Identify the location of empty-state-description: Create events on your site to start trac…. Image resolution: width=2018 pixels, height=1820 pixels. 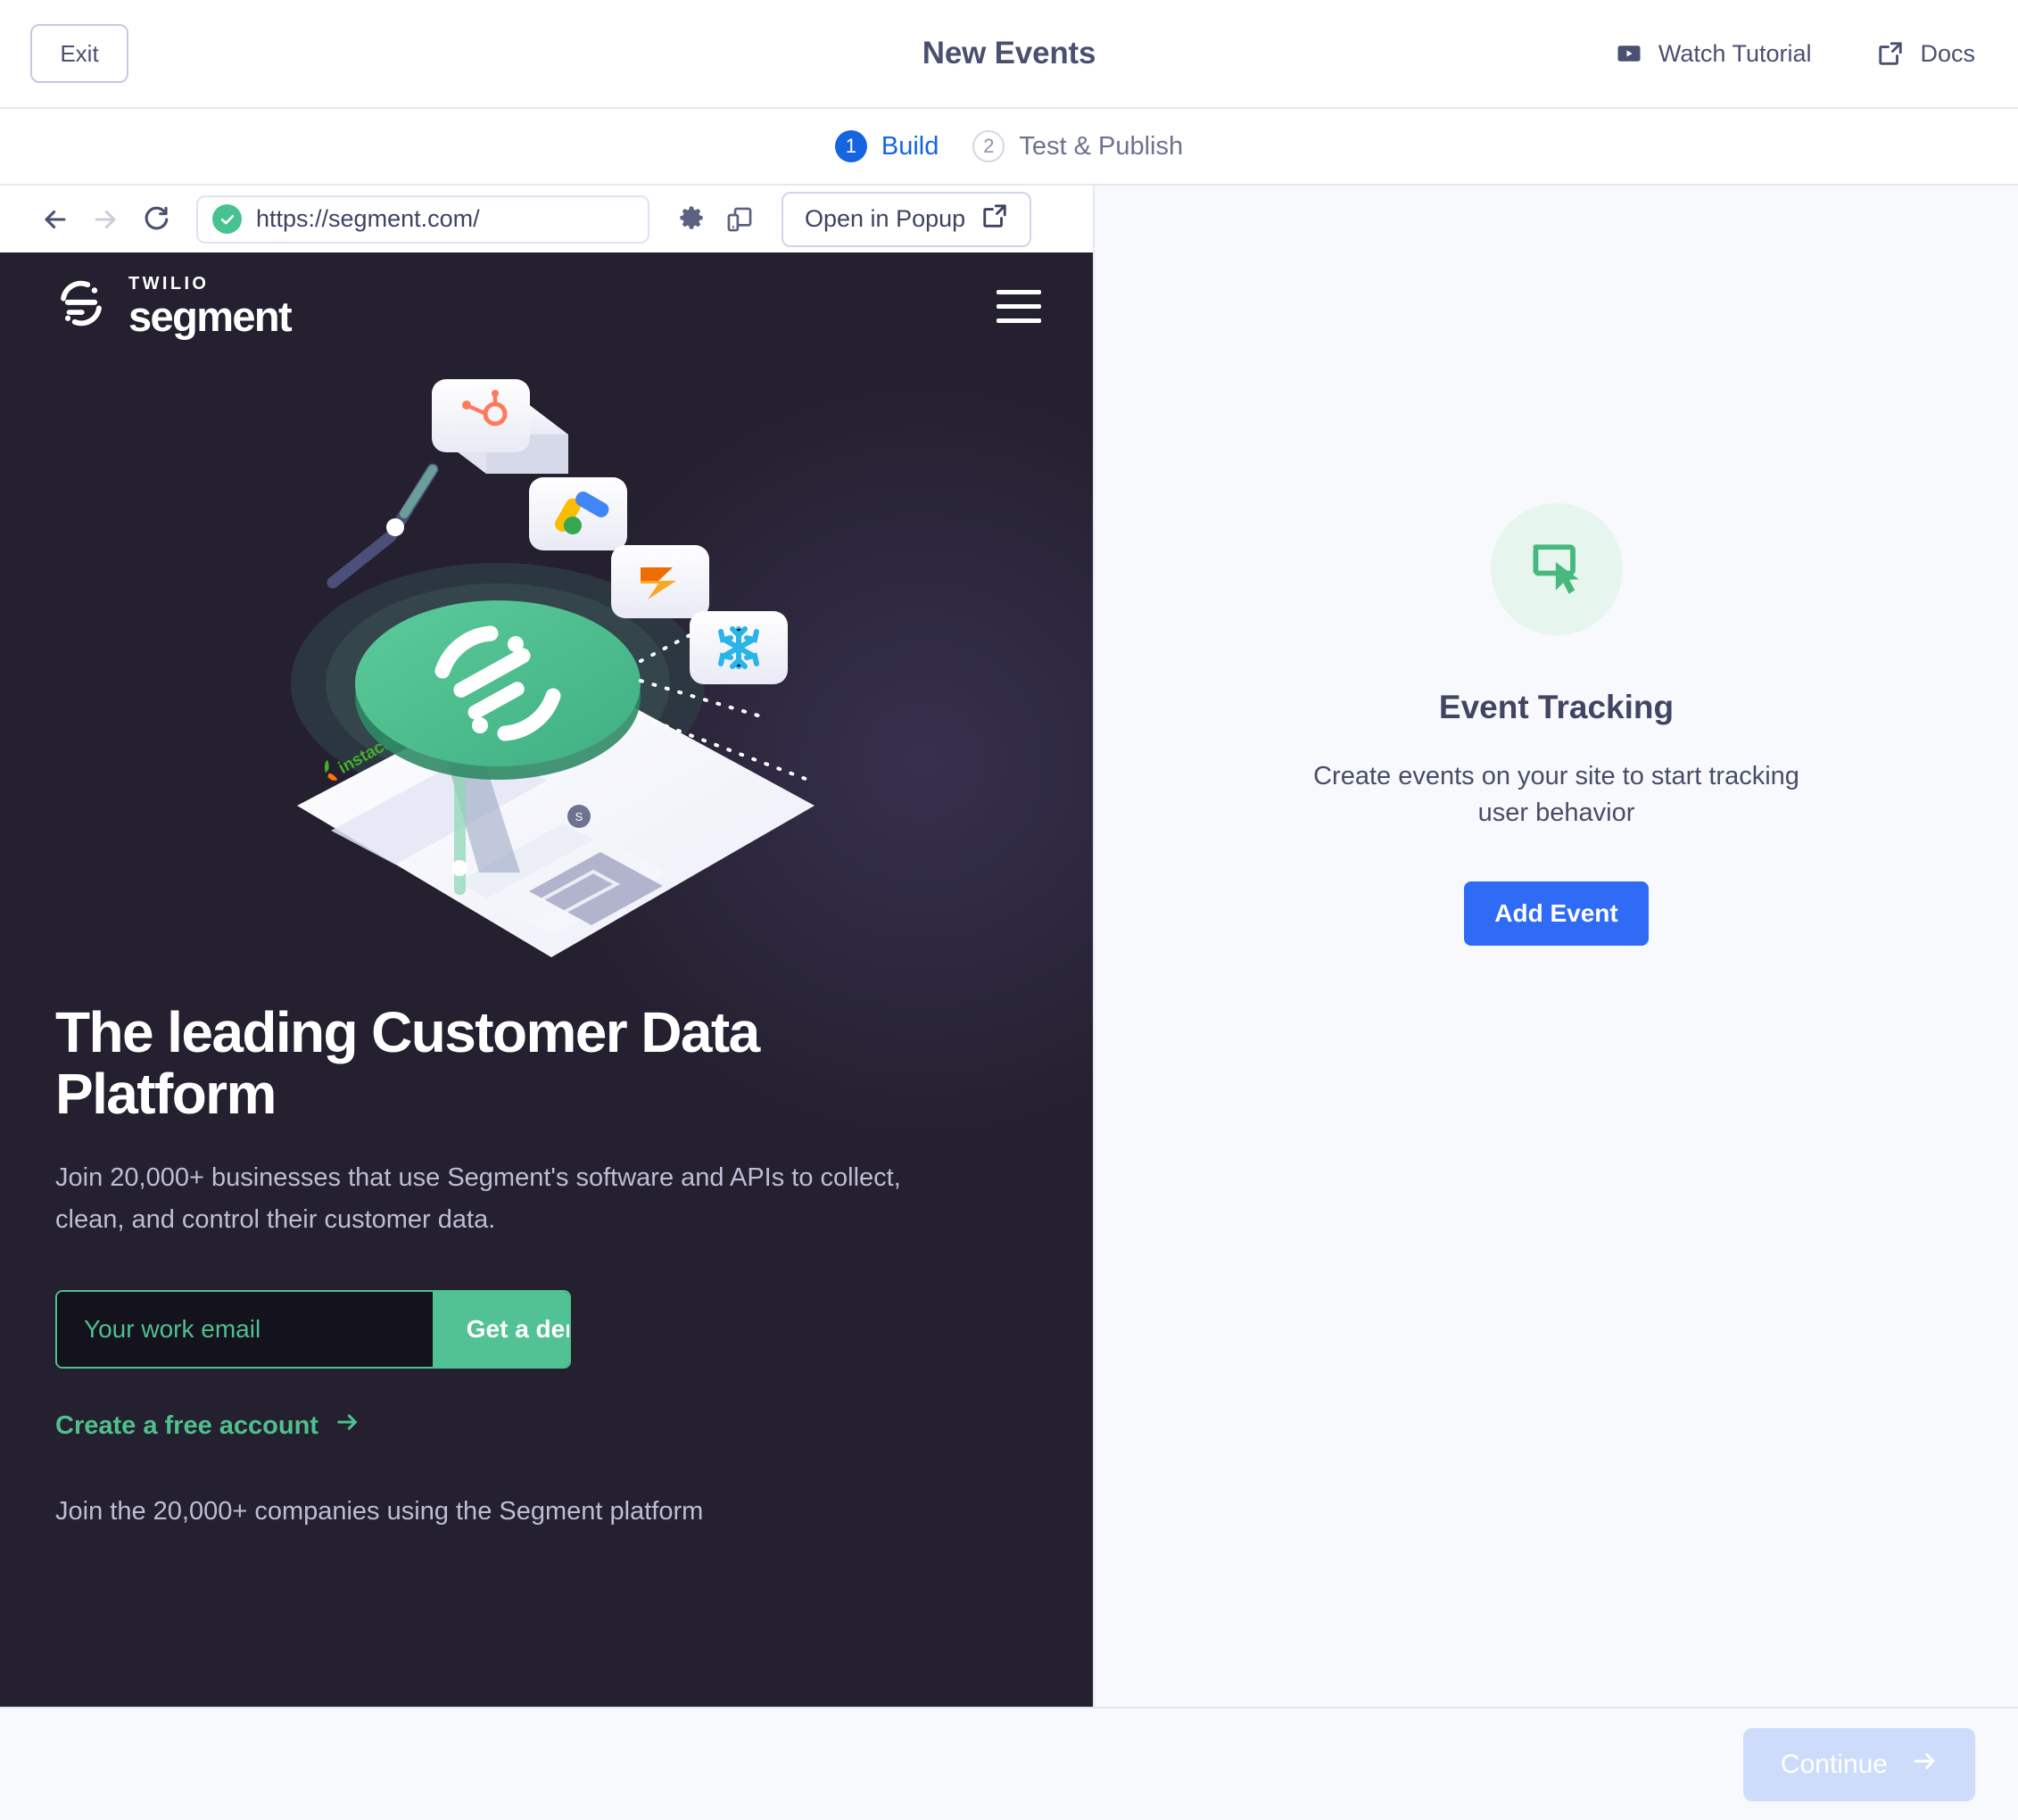
(1556, 795).